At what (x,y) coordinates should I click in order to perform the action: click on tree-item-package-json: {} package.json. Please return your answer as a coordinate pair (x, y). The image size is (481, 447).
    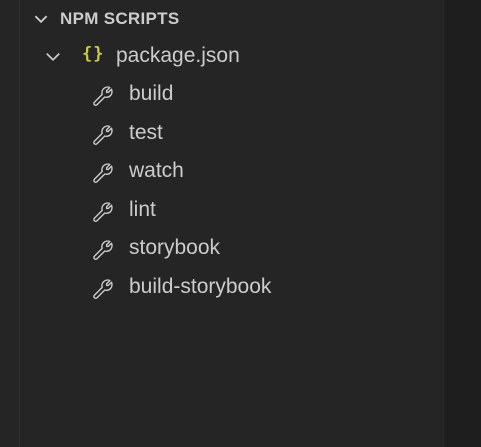
    Looking at the image, I should click on (231, 57).